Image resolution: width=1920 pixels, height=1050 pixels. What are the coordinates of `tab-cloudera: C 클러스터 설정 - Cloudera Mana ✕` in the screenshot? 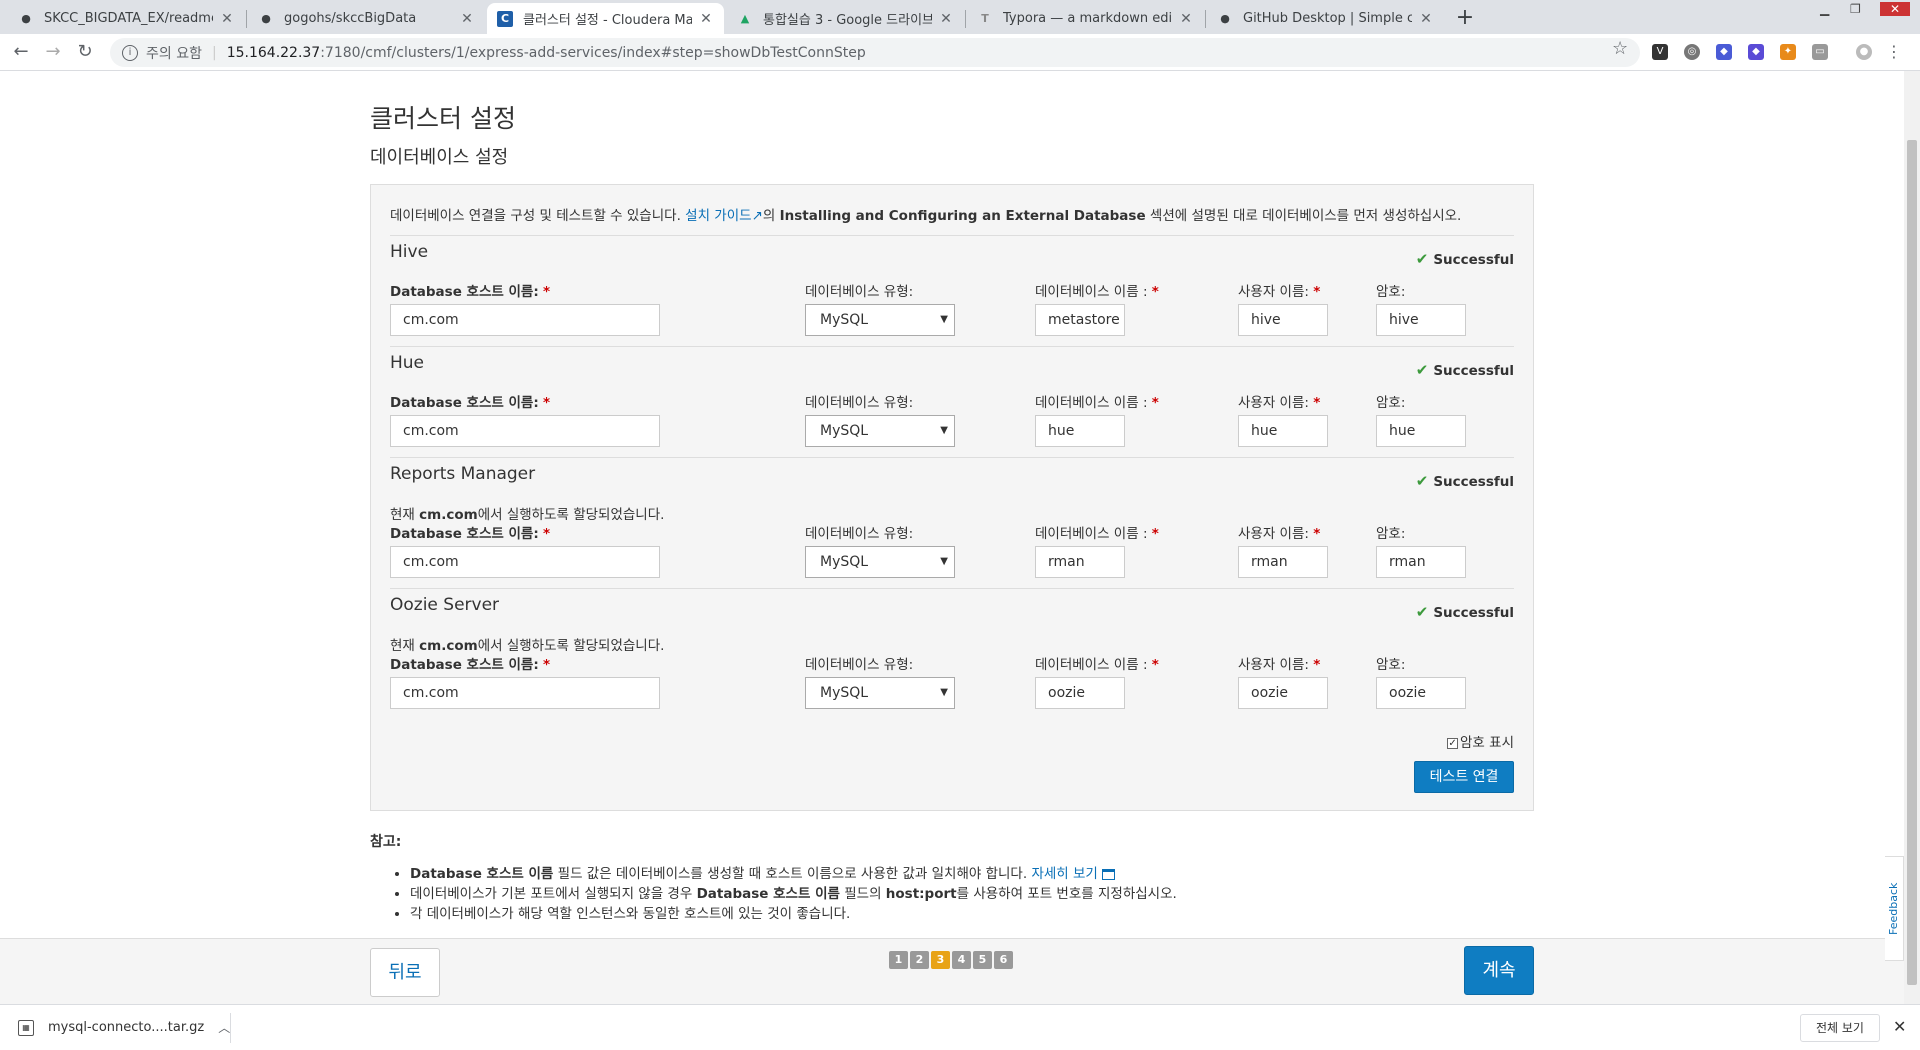 It's located at (605, 18).